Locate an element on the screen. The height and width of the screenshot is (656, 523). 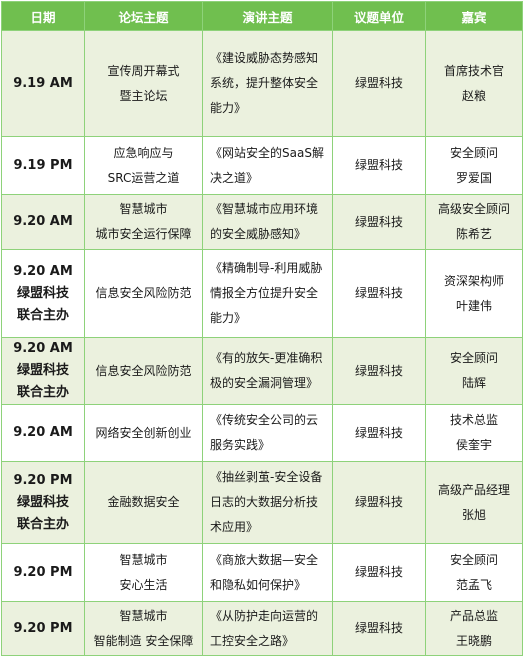
talk-cell: 《商旅大数据—安全 和隐私如何保护》 is located at coordinates (267, 572).